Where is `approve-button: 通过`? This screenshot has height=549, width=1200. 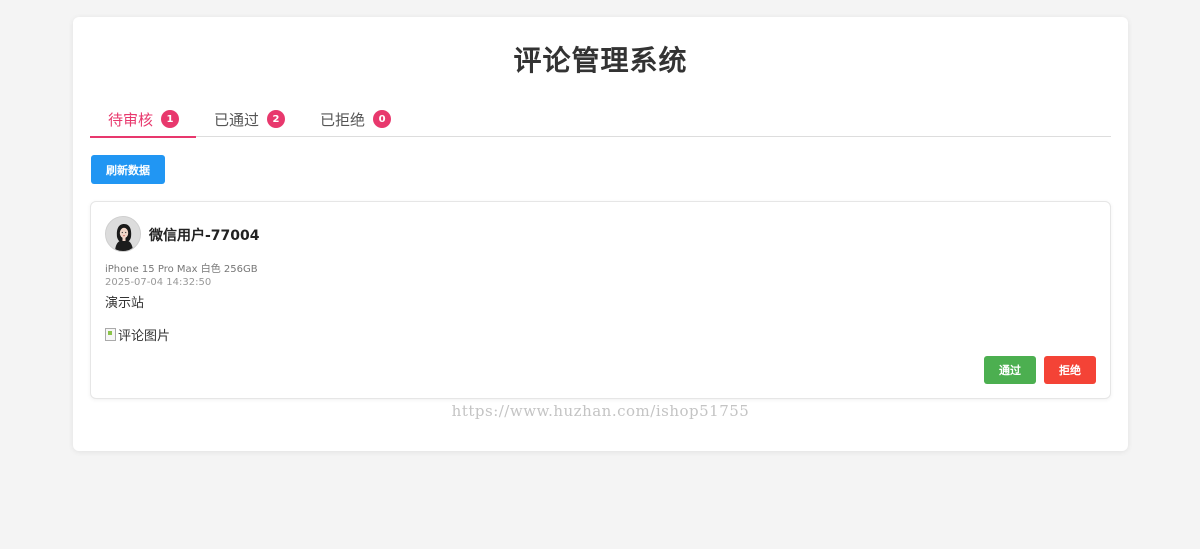 approve-button: 通过 is located at coordinates (1010, 370).